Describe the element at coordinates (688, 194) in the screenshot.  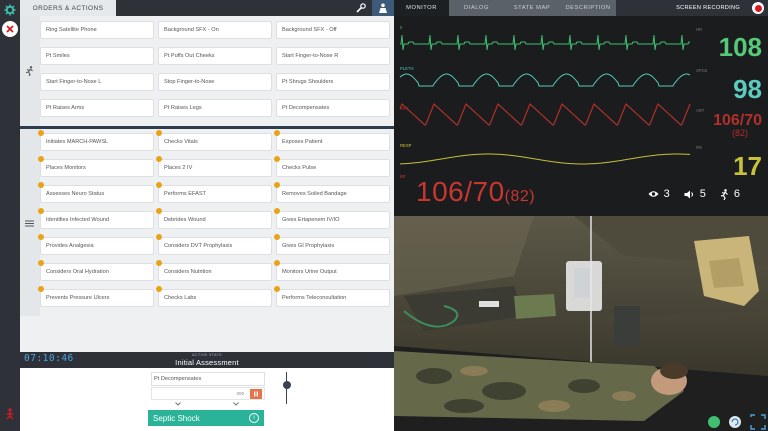
I see `speaker-icon` at that location.